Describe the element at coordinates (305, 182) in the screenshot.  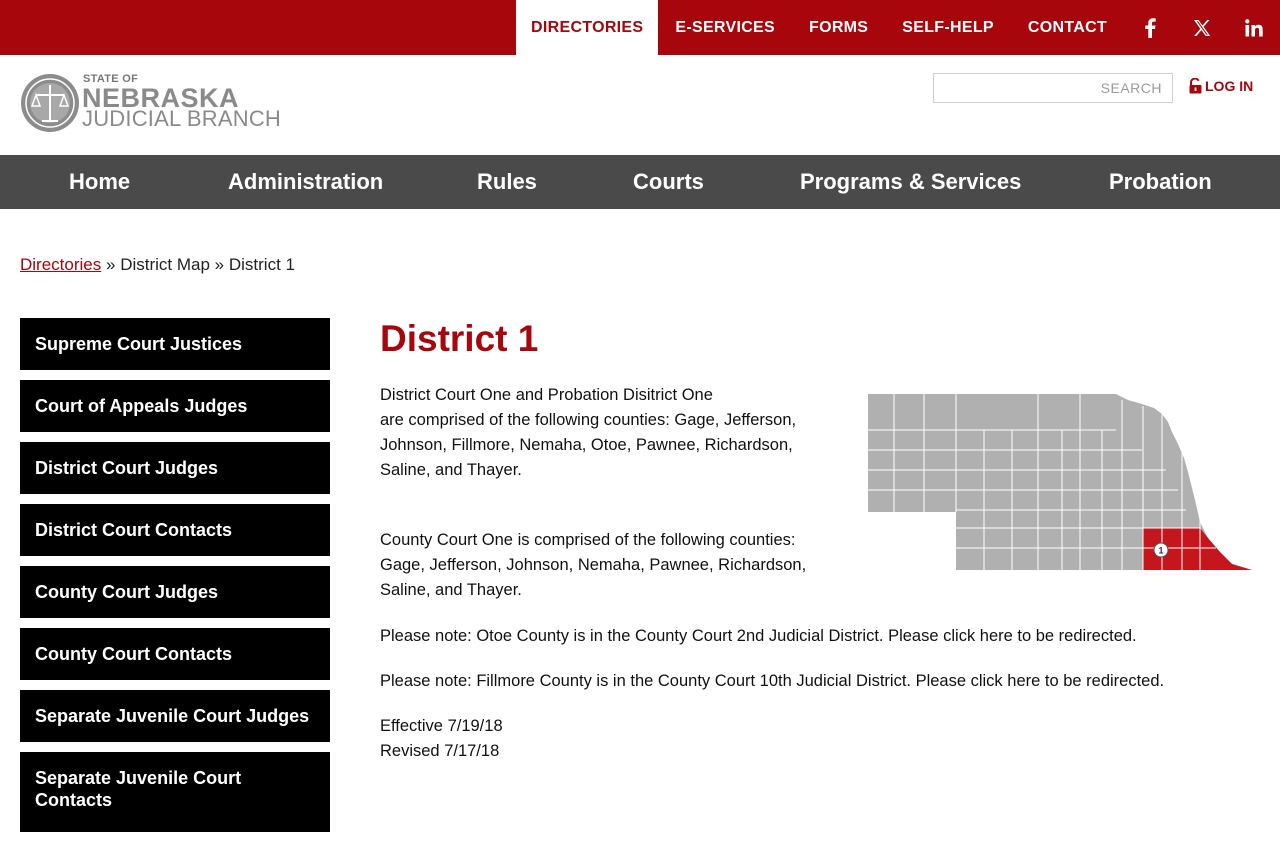
I see `nav-administration: Administration` at that location.